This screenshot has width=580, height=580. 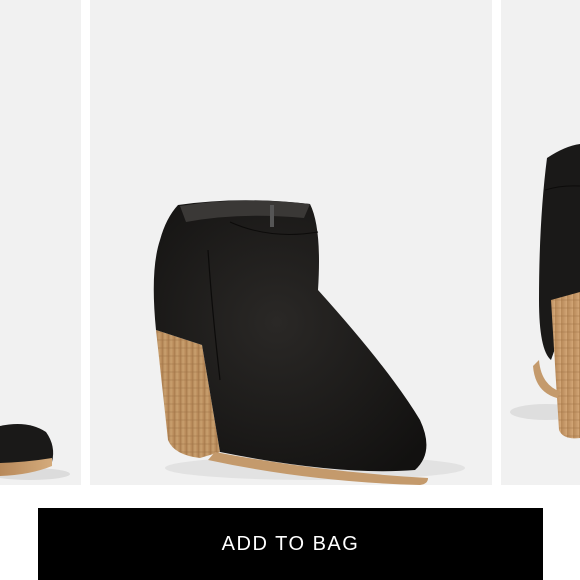 I want to click on product-image-next, so click(x=540, y=242).